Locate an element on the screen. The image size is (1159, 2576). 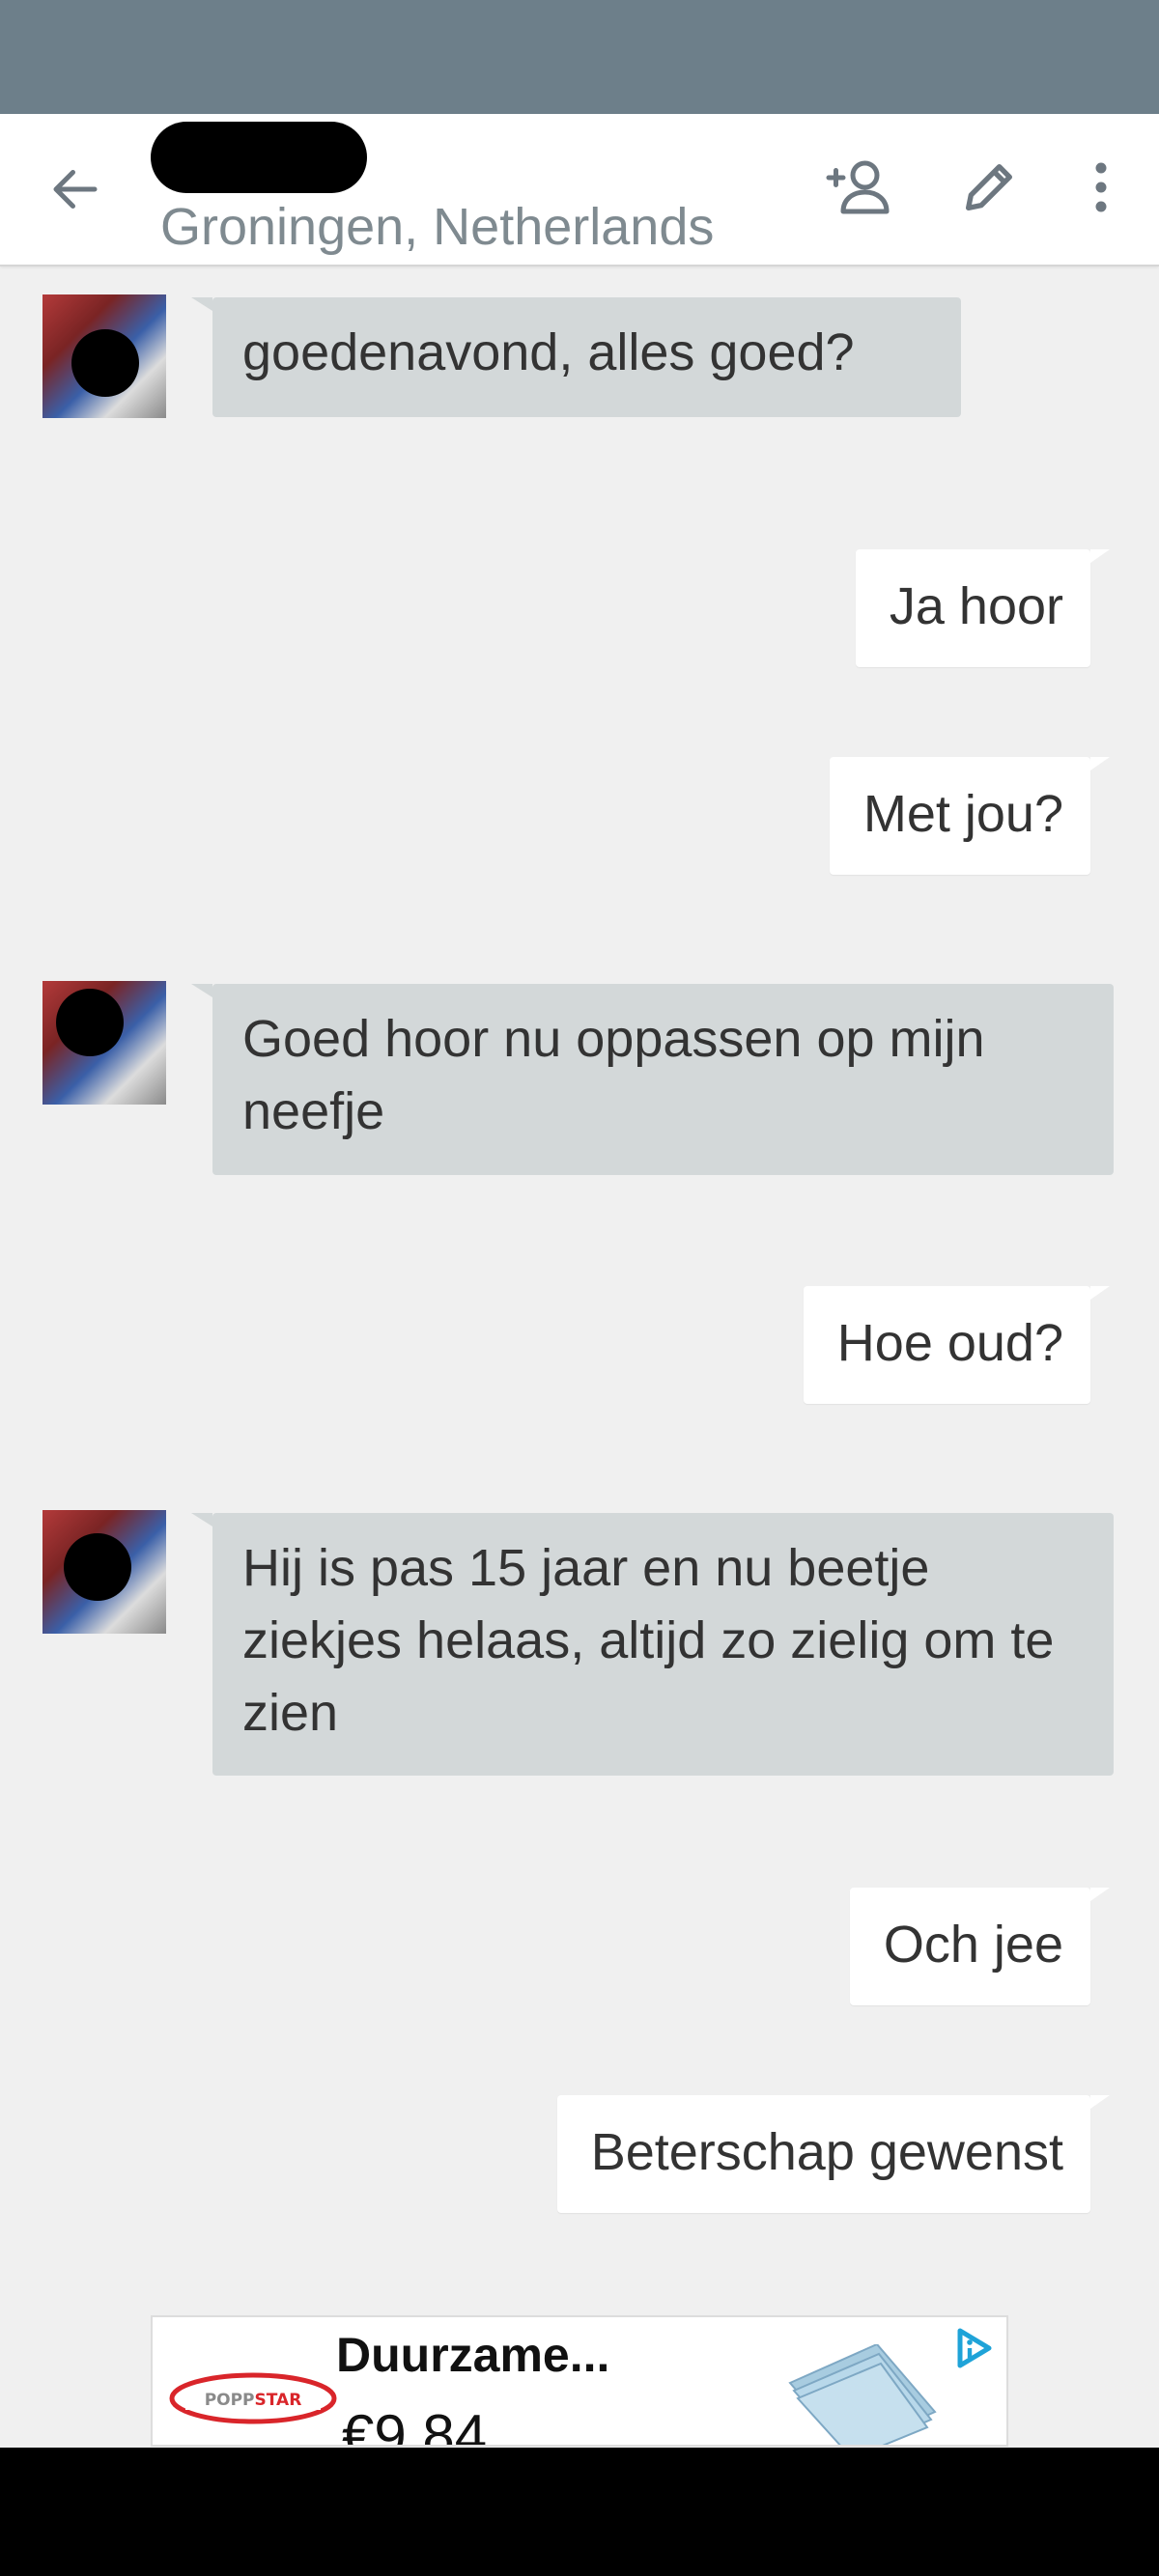
product-image is located at coordinates (863, 2395).